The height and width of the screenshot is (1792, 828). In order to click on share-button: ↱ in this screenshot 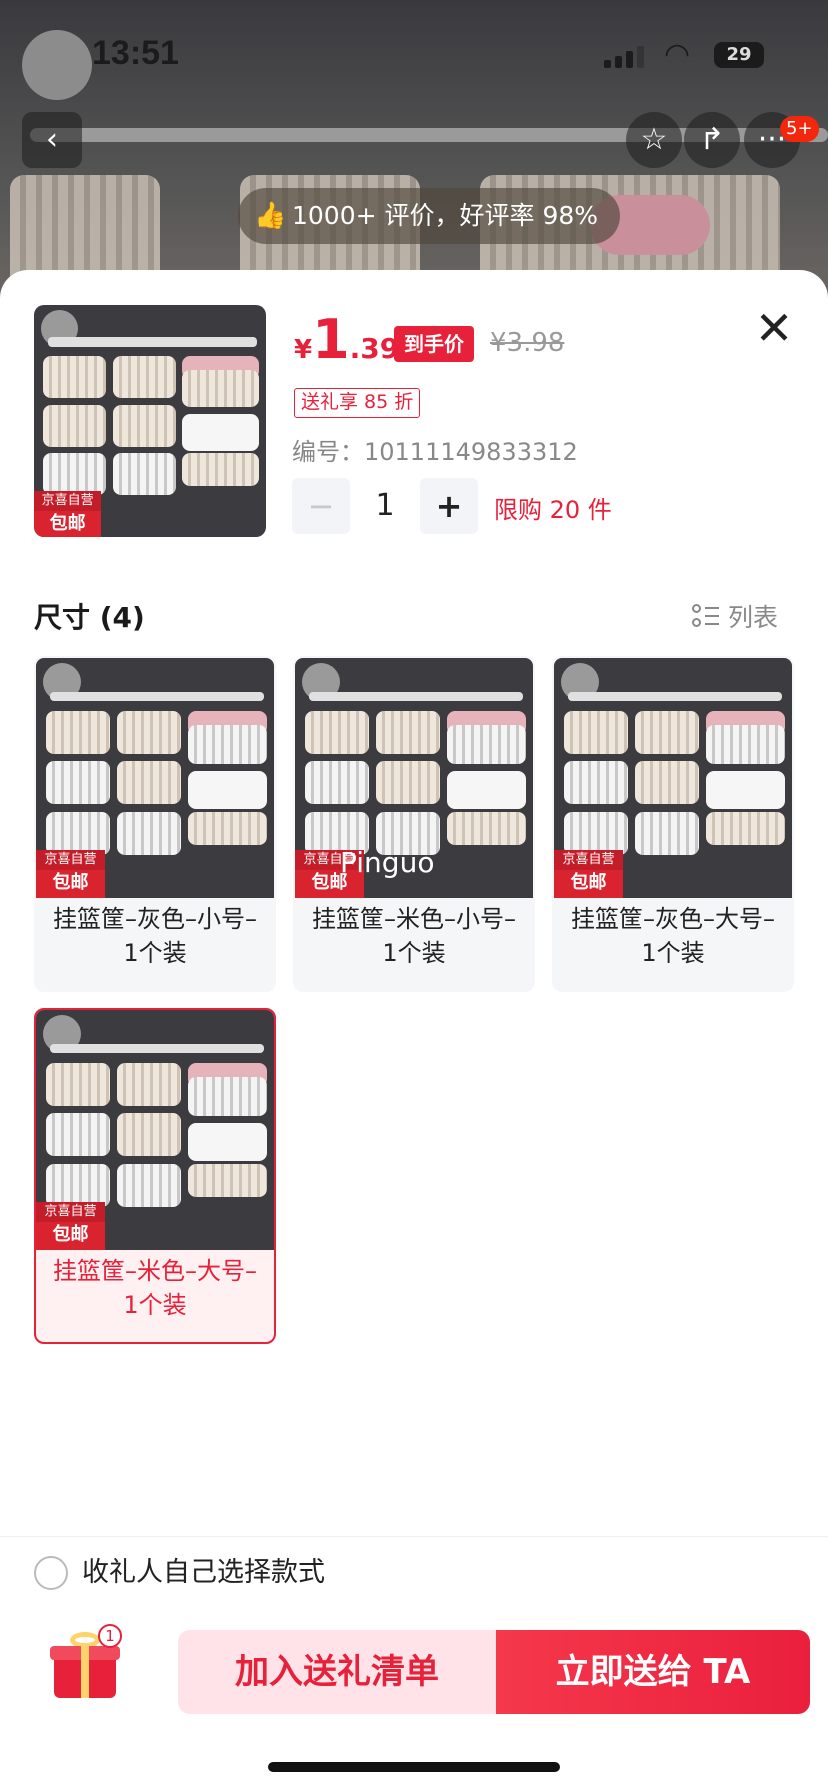, I will do `click(712, 140)`.